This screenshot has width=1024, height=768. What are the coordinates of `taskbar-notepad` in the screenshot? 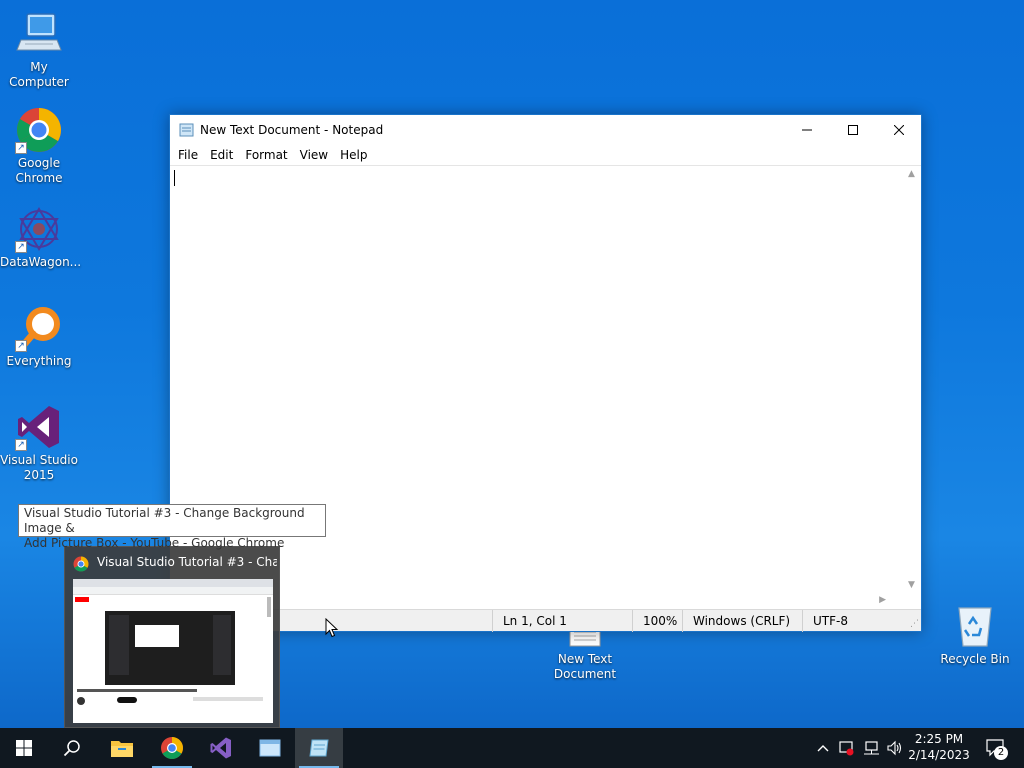 It's located at (319, 748).